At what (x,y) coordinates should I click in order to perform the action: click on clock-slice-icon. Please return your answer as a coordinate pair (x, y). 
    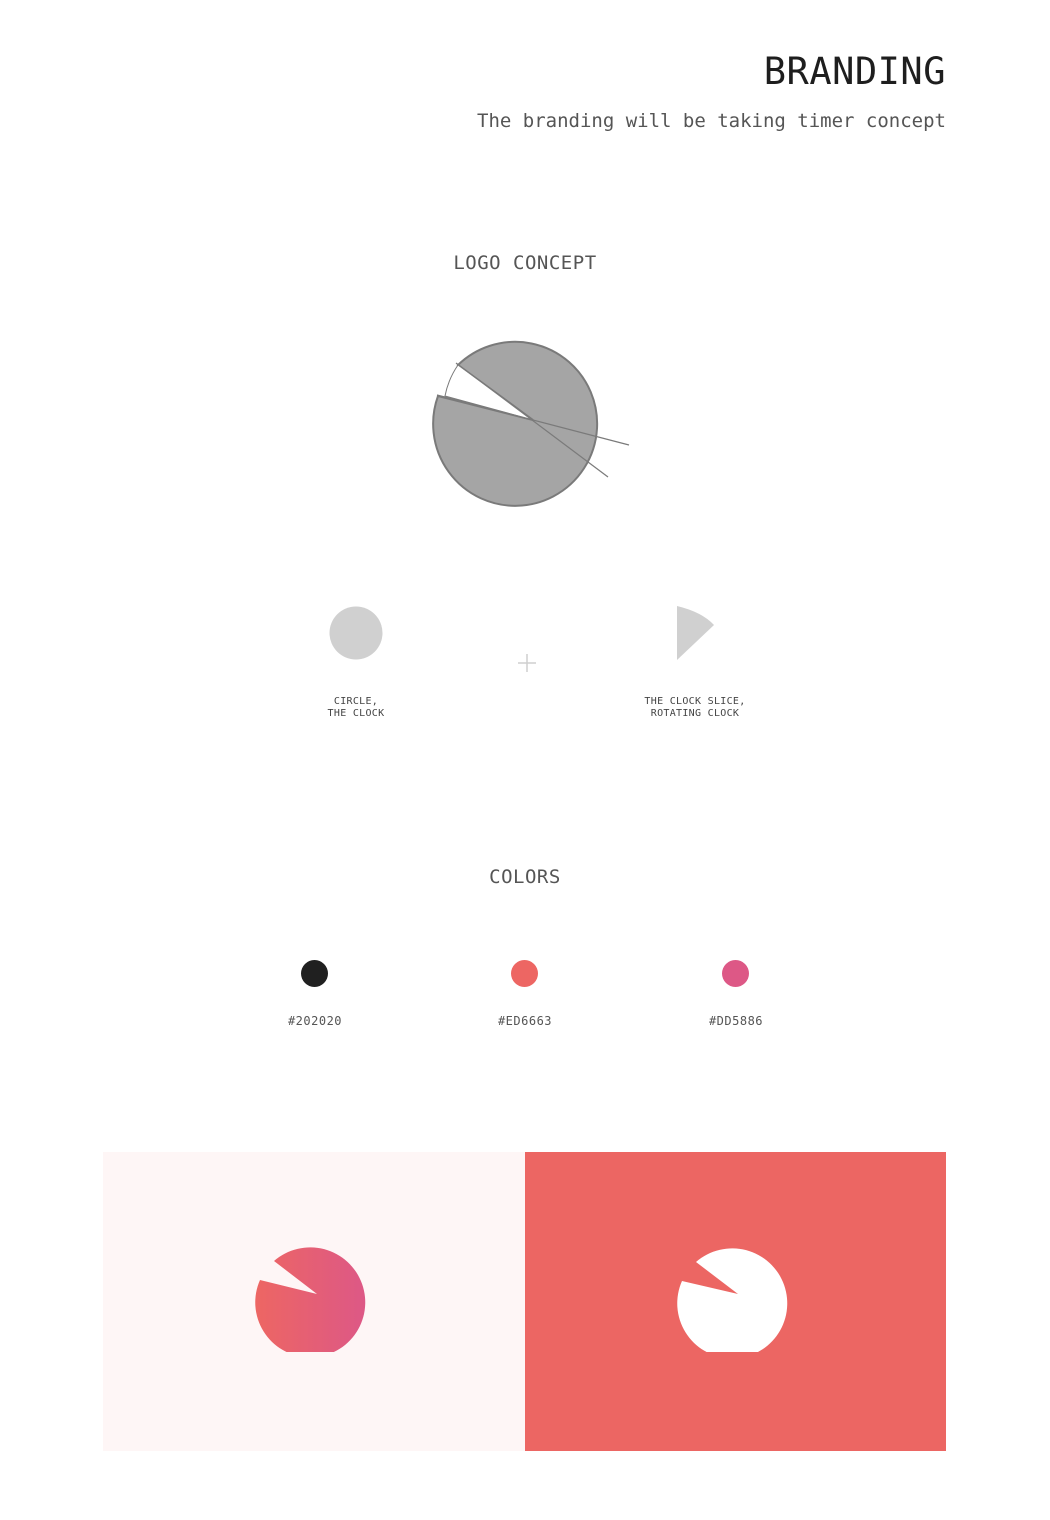
    Looking at the image, I should click on (695, 633).